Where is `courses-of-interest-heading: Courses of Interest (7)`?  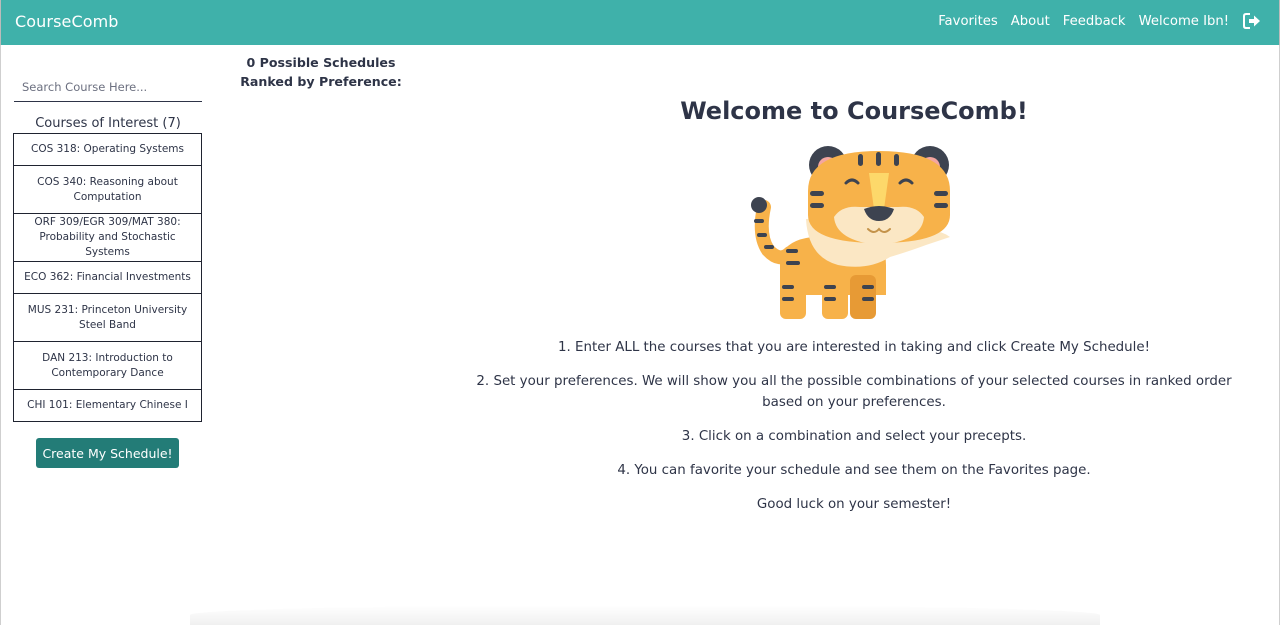
courses-of-interest-heading: Courses of Interest (7) is located at coordinates (108, 123).